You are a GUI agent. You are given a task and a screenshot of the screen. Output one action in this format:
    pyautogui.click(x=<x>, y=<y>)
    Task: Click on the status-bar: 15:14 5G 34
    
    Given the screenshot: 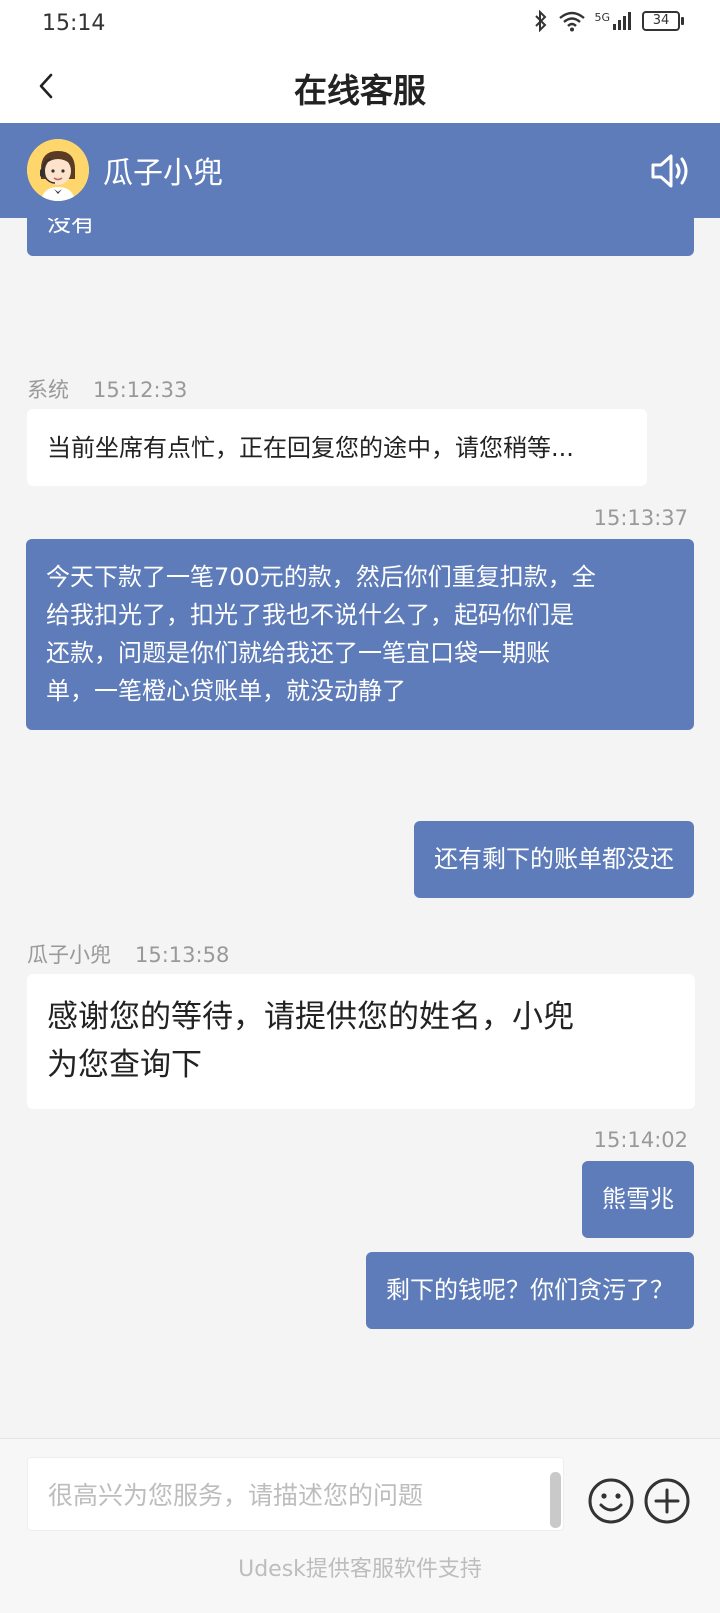 What is the action you would take?
    pyautogui.click(x=360, y=24)
    